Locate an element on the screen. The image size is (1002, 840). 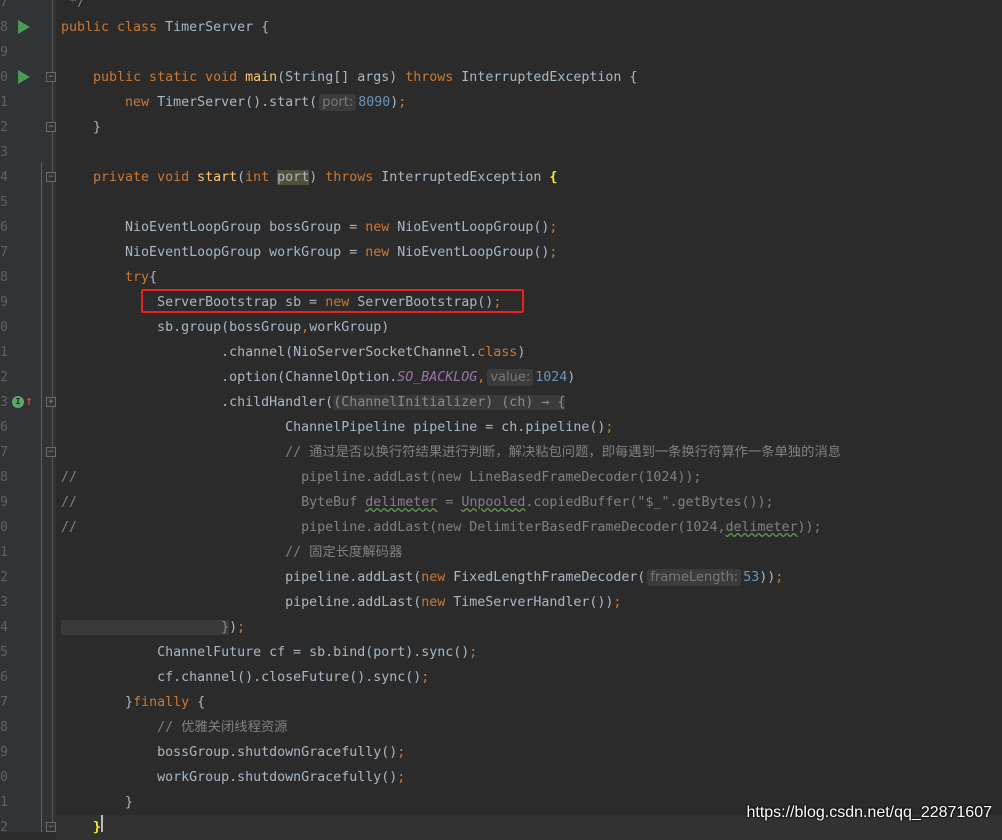
line-number: 23 is located at coordinates (4, 152).